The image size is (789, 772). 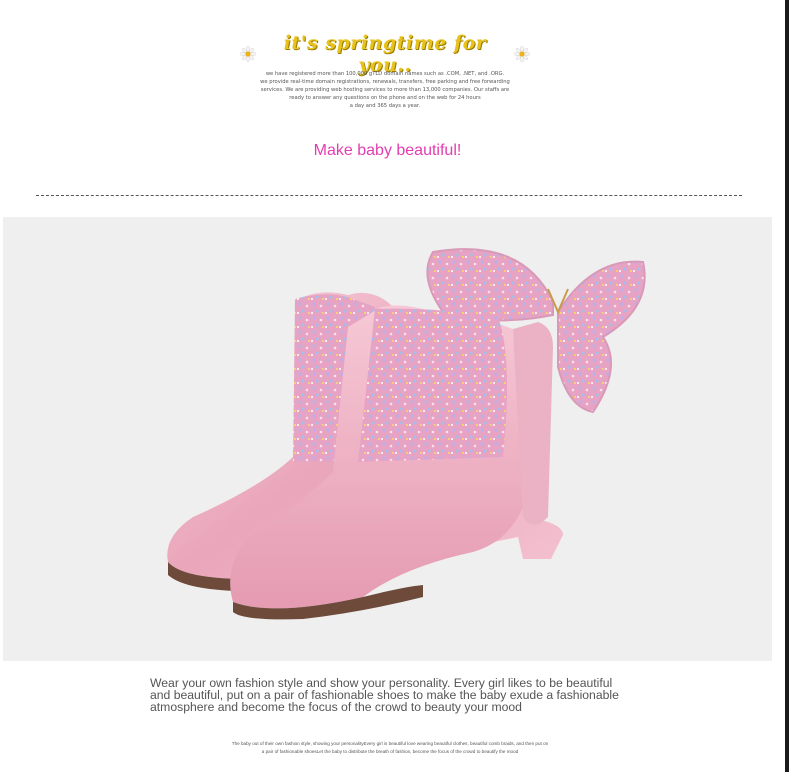 I want to click on banner-title-row: it's springtime for you.., so click(x=385, y=54).